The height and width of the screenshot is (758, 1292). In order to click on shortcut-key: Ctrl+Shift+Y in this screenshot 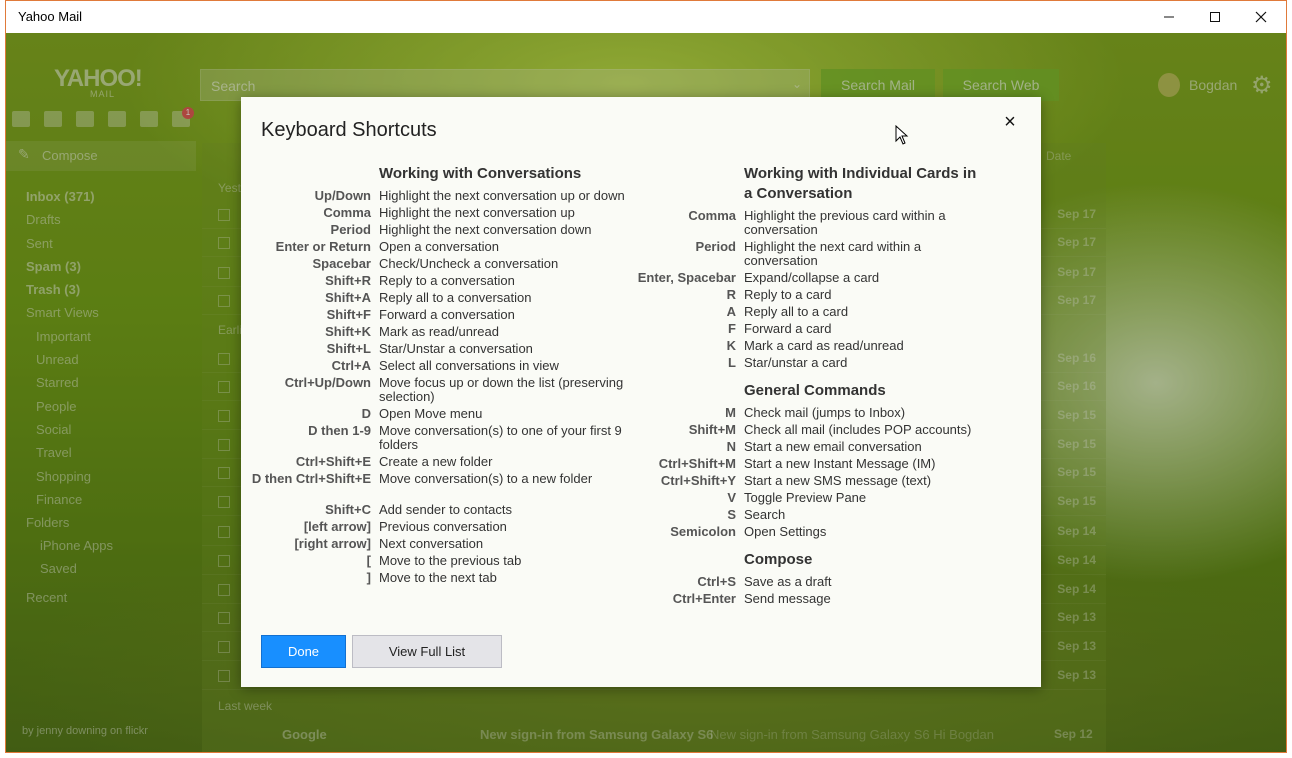, I will do `click(698, 480)`.